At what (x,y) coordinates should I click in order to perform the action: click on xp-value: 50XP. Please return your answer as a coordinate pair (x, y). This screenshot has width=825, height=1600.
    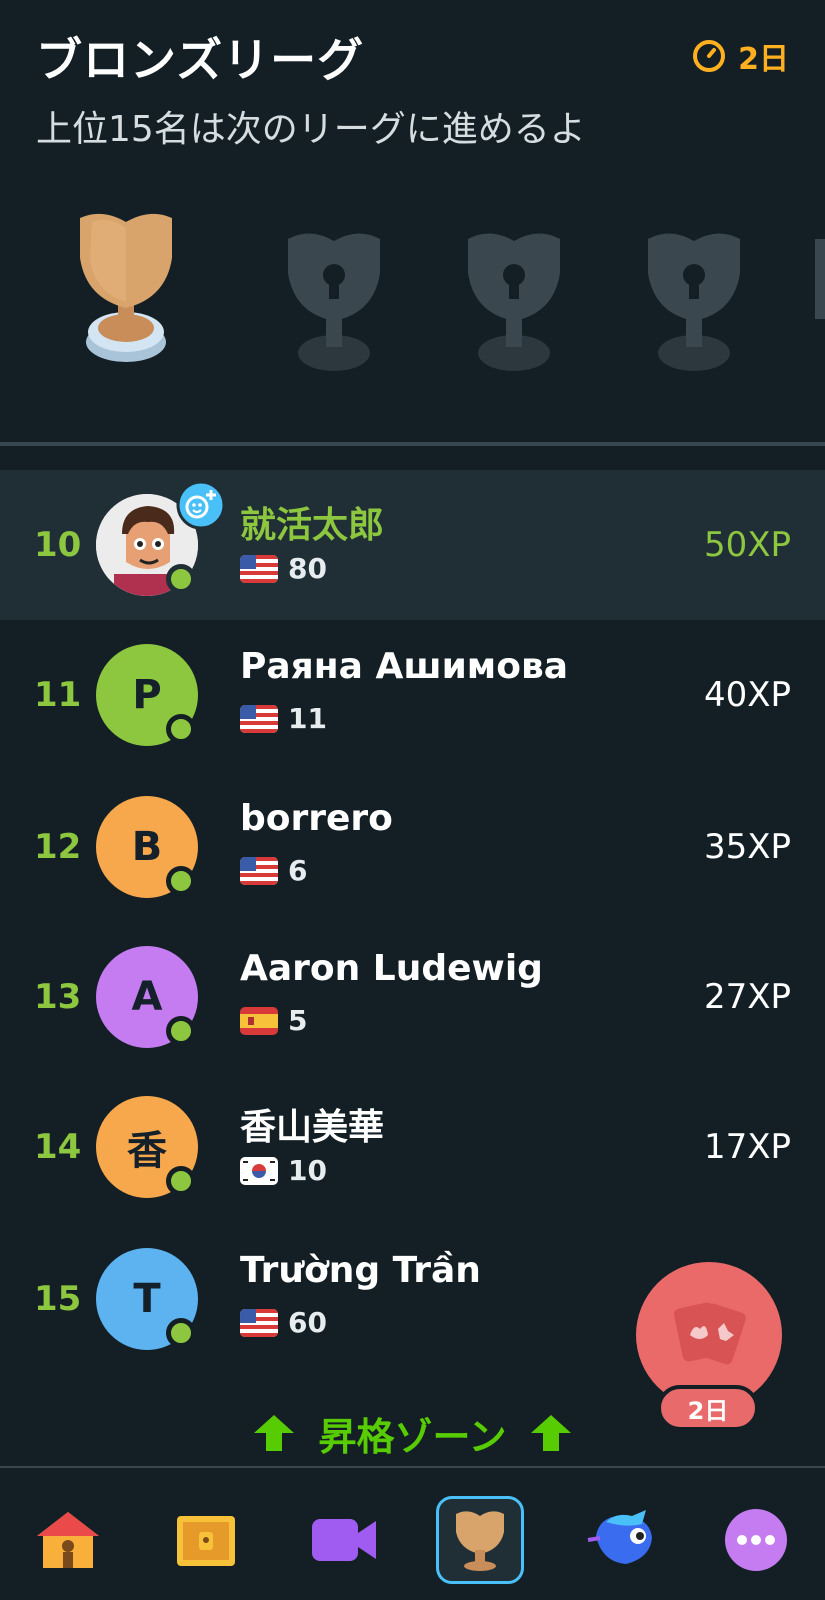
    Looking at the image, I should click on (747, 545).